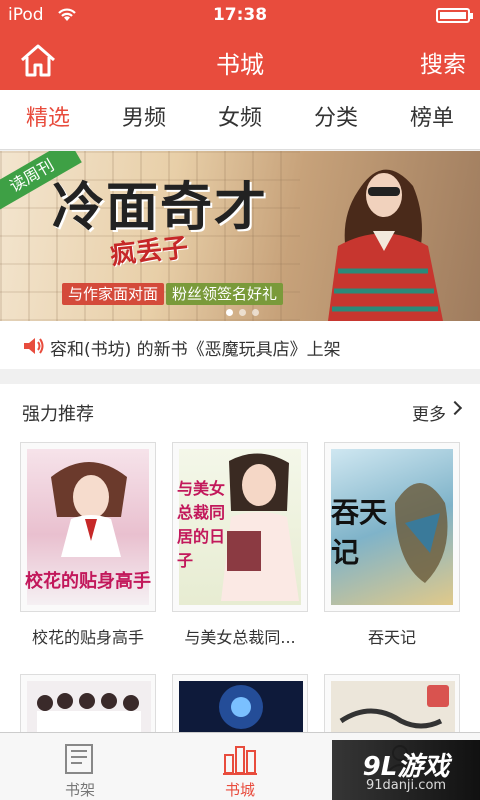 This screenshot has width=480, height=800. I want to click on tab-ranking: 榜单, so click(432, 119).